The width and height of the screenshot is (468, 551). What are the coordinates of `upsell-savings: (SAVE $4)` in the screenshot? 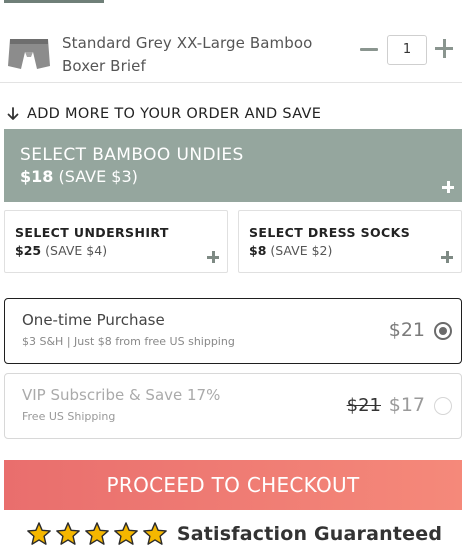 It's located at (76, 250).